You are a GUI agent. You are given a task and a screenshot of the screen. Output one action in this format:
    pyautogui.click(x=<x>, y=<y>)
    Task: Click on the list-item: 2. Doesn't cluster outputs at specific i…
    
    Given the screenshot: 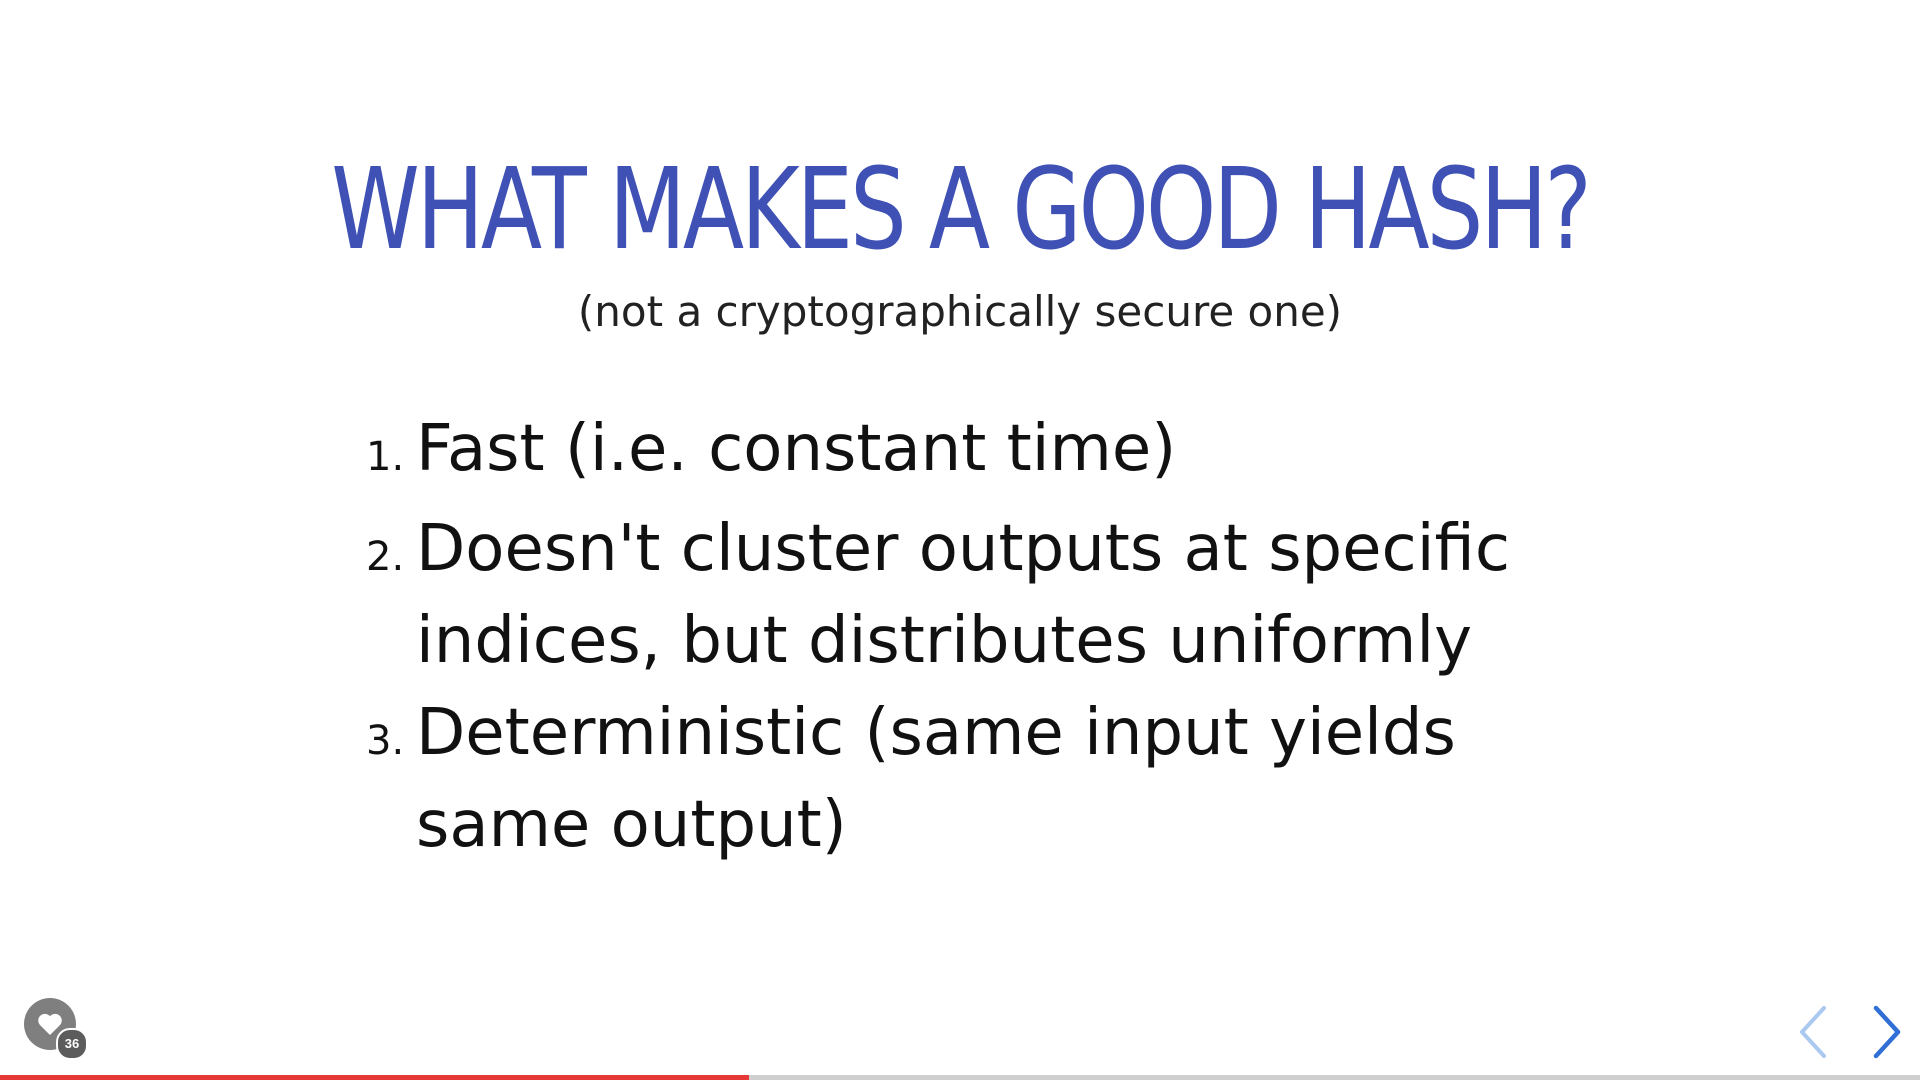 What is the action you would take?
    pyautogui.click(x=986, y=595)
    